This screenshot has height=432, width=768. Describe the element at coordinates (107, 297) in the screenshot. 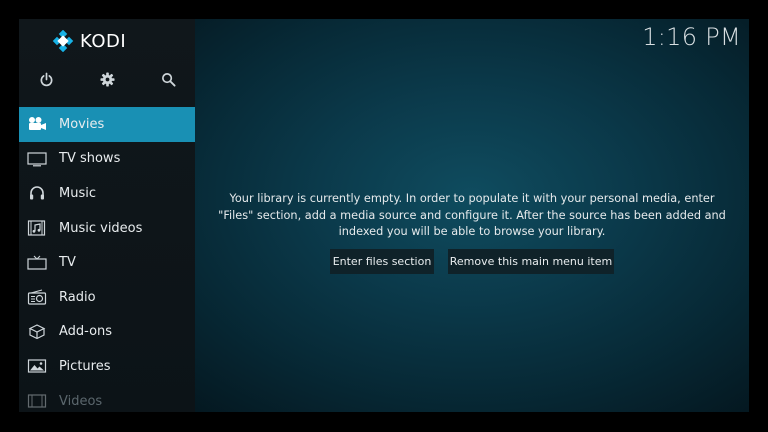

I see `menu-item-radio: Radio` at that location.